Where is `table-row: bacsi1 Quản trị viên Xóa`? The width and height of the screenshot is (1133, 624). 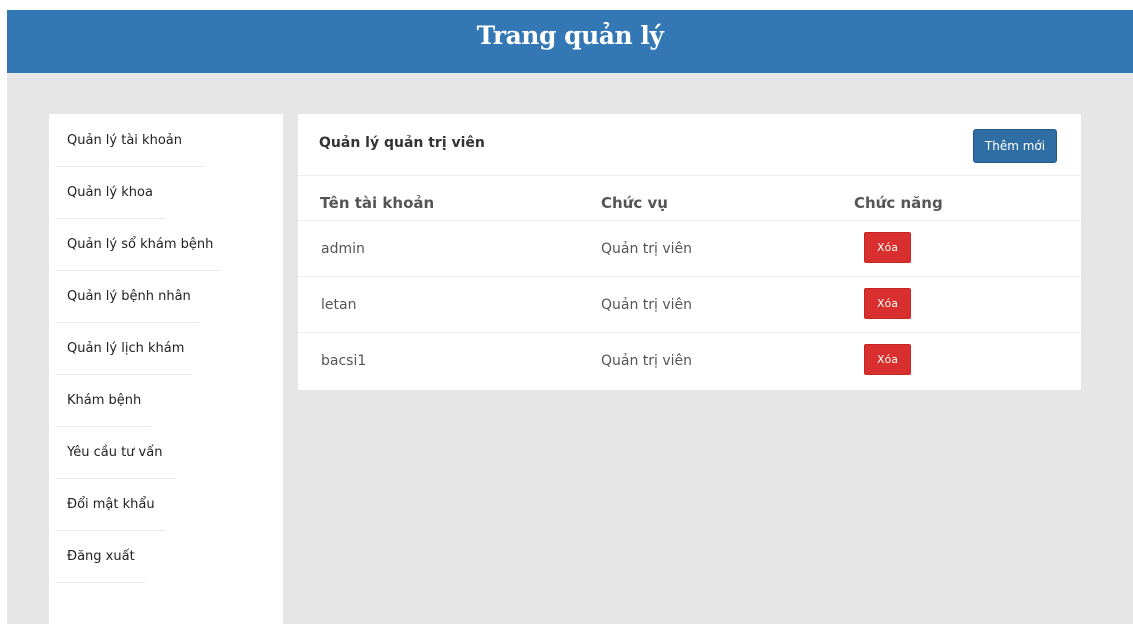
table-row: bacsi1 Quản trị viên Xóa is located at coordinates (689, 360).